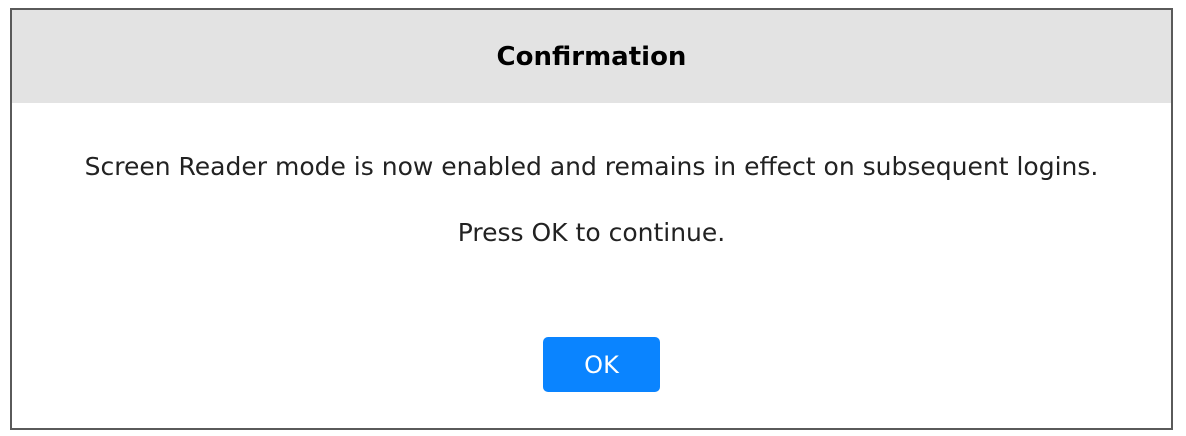 The image size is (1186, 436). I want to click on ok-button: OK, so click(601, 364).